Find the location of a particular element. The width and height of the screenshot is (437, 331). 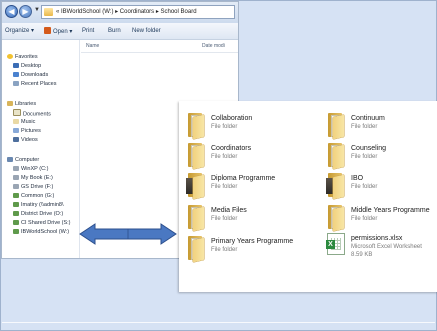

nav-music: Music is located at coordinates (24, 122).